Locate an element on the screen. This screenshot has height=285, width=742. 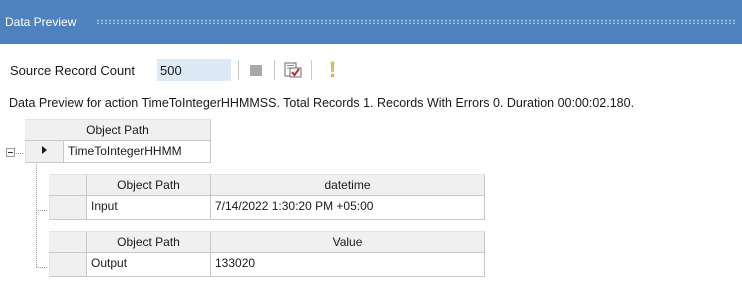
stop-button is located at coordinates (256, 70).